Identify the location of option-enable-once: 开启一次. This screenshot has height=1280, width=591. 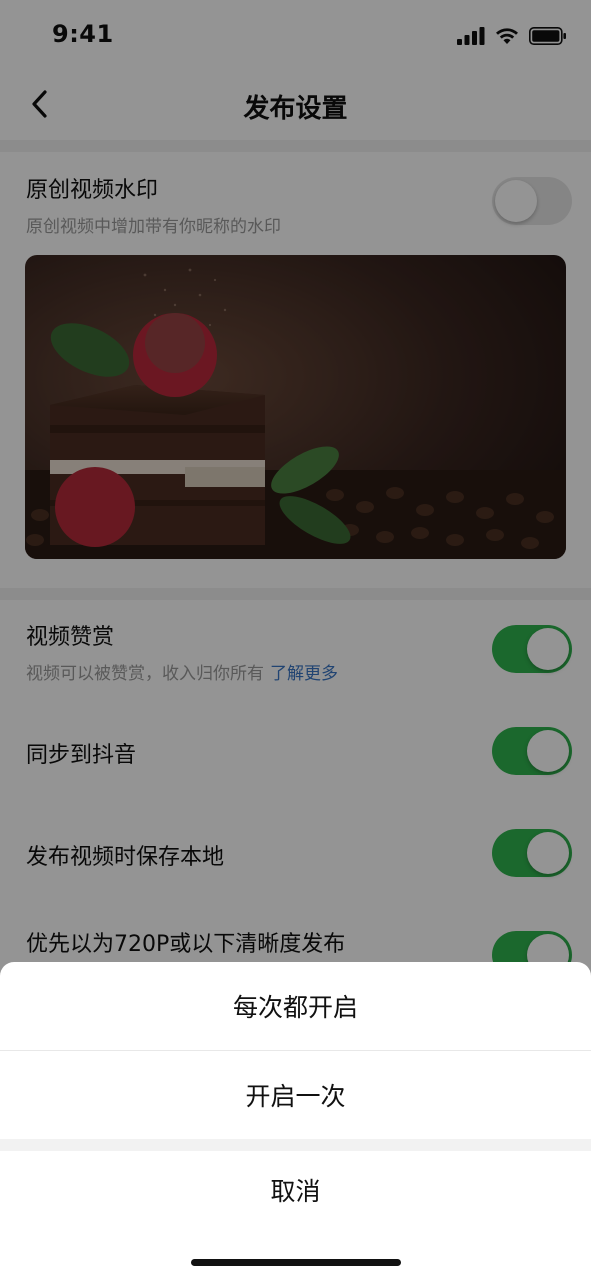
(295, 1095).